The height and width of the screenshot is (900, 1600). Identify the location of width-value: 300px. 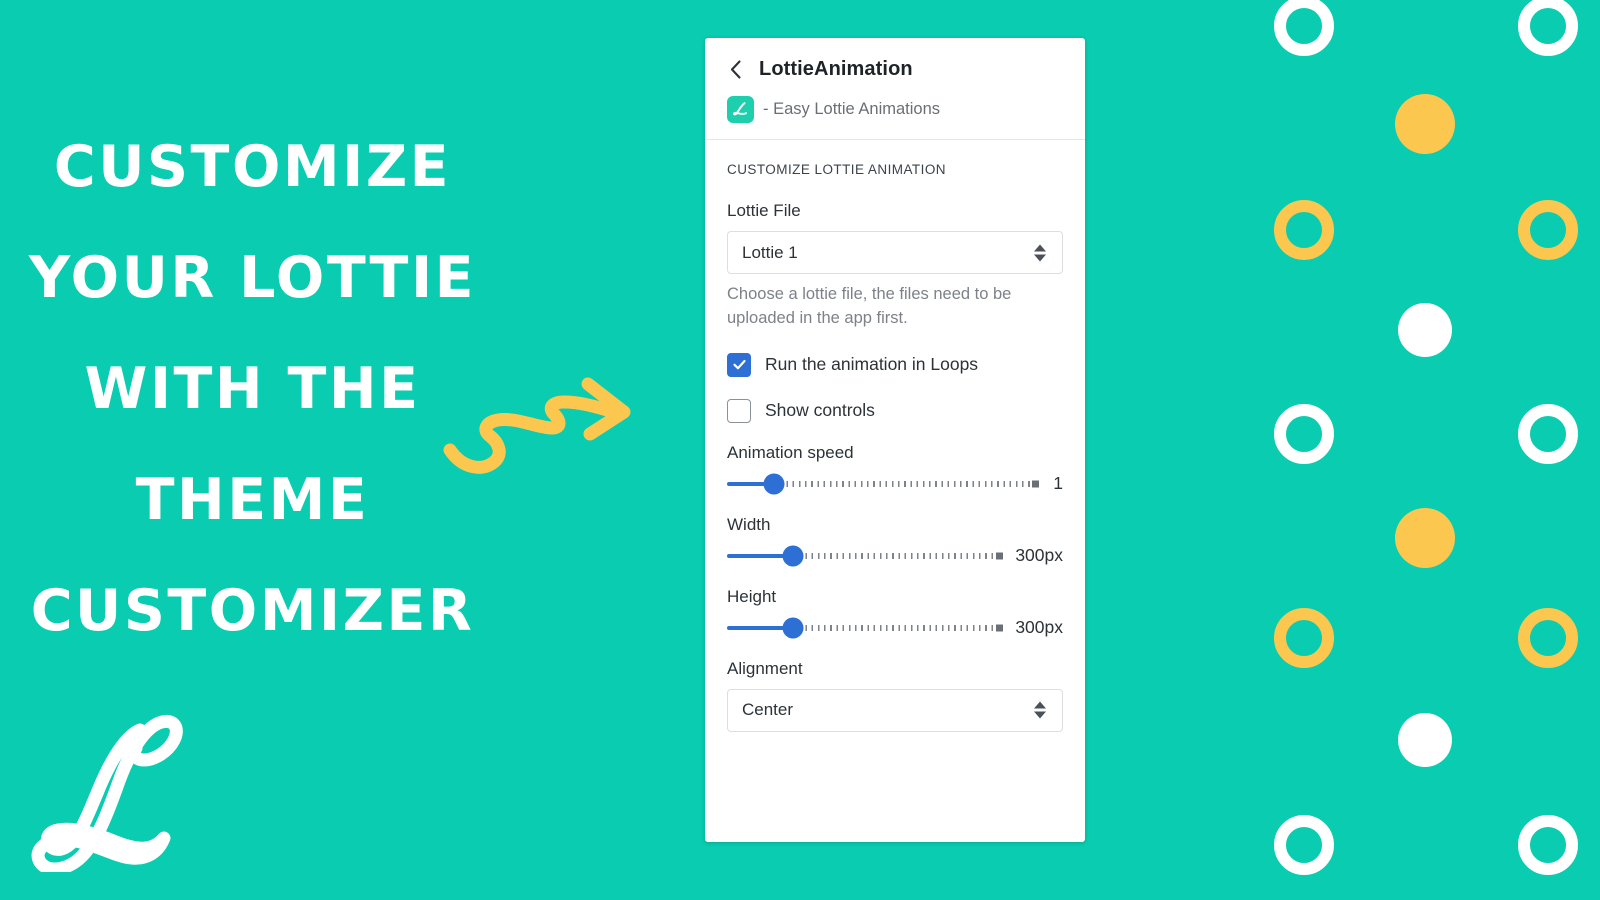
(1039, 555).